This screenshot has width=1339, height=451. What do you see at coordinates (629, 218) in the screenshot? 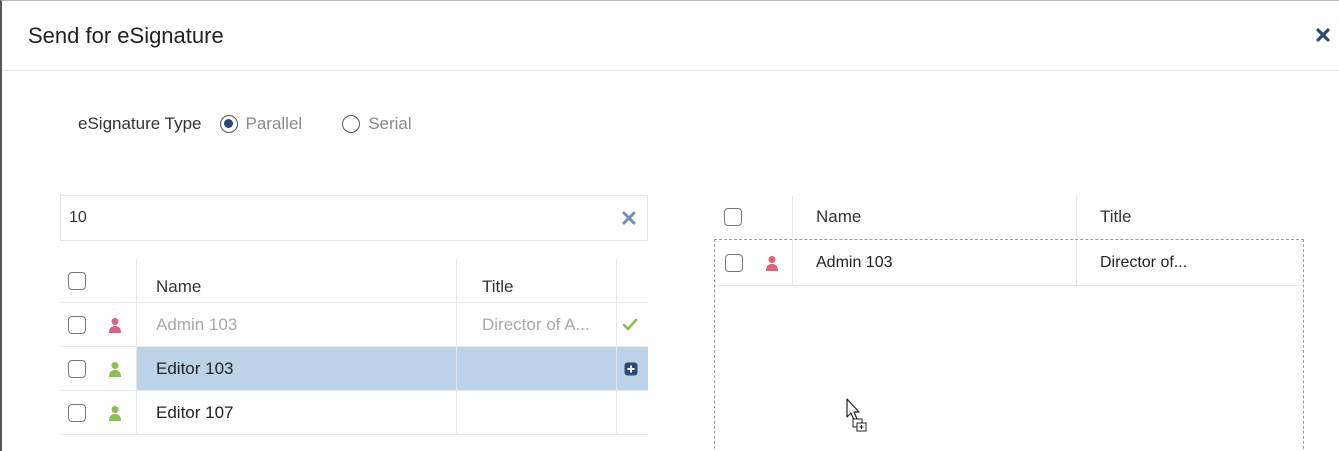
I see `clear-search-icon` at bounding box center [629, 218].